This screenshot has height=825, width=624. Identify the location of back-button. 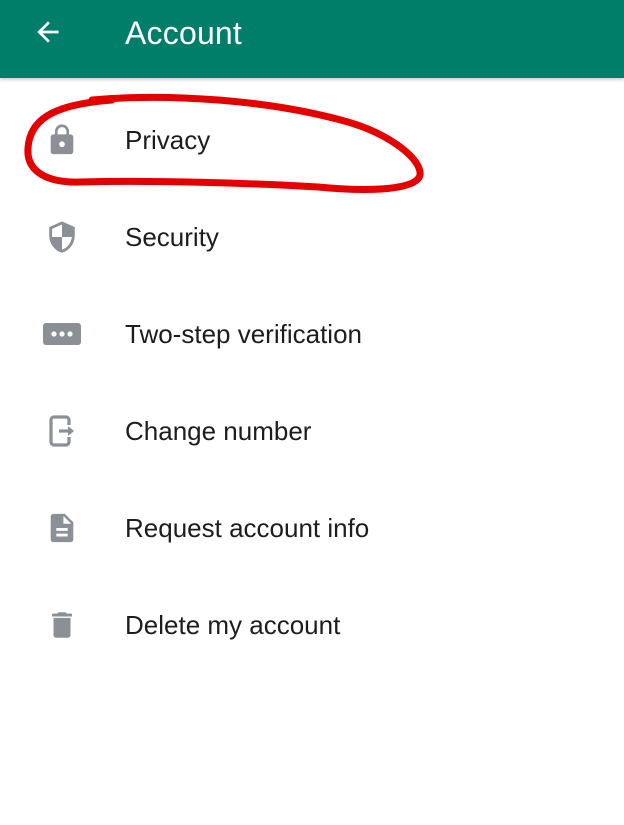
(48, 32).